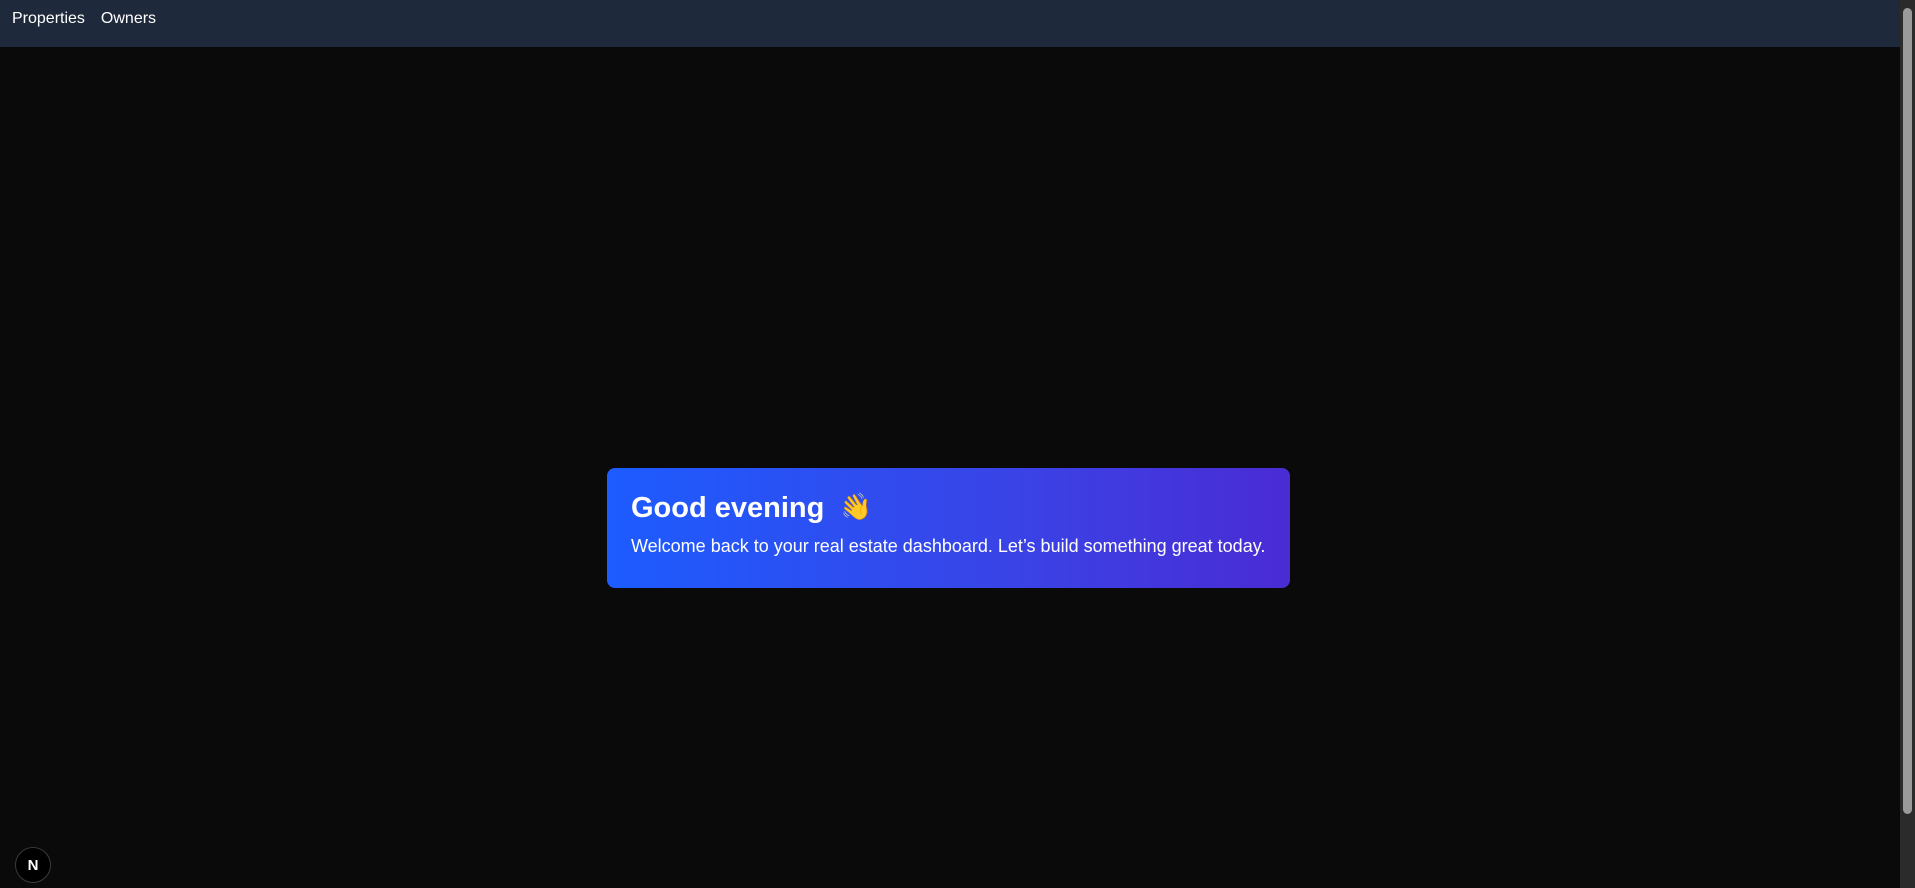  Describe the element at coordinates (128, 19) in the screenshot. I see `nav-link-owners: Owners` at that location.